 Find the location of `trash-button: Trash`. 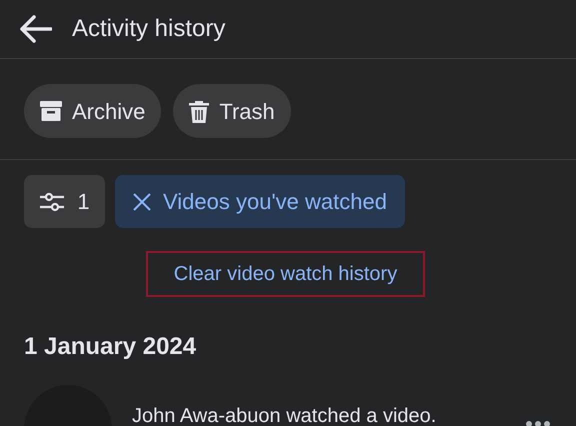

trash-button: Trash is located at coordinates (232, 111).